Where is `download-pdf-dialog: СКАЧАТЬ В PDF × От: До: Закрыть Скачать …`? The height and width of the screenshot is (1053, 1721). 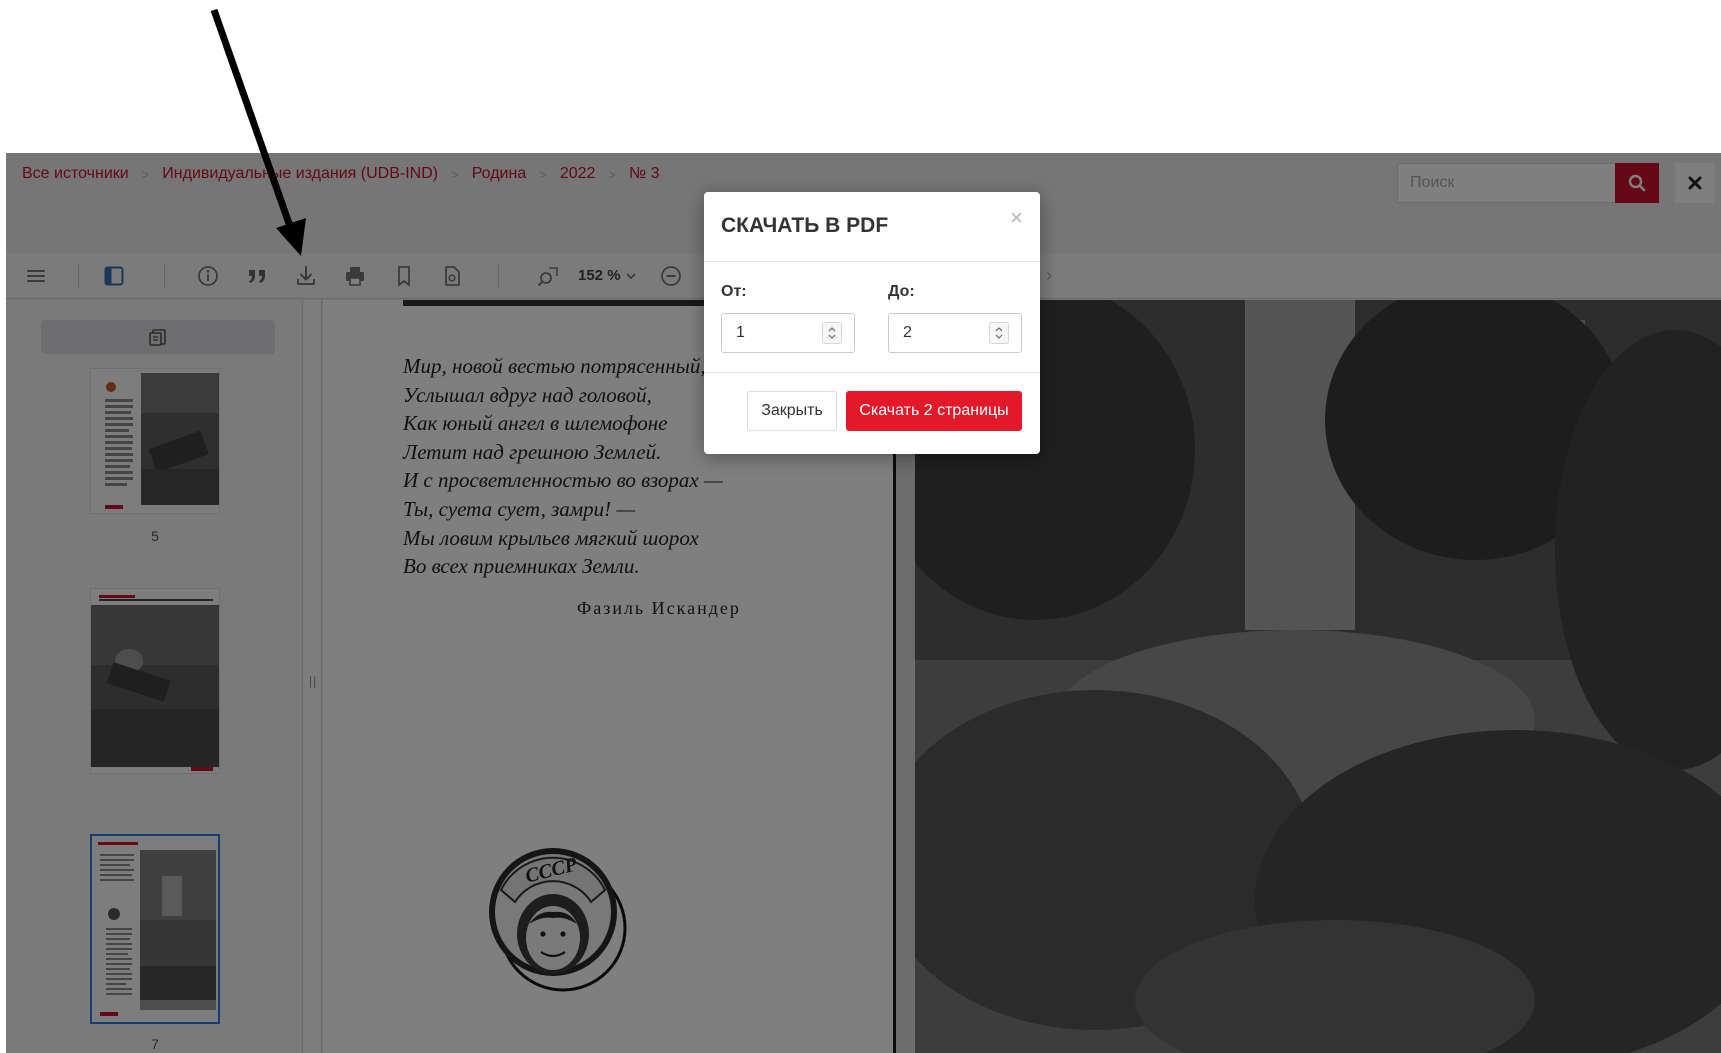
download-pdf-dialog: СКАЧАТЬ В PDF × От: До: Закрыть Скачать … is located at coordinates (872, 323).